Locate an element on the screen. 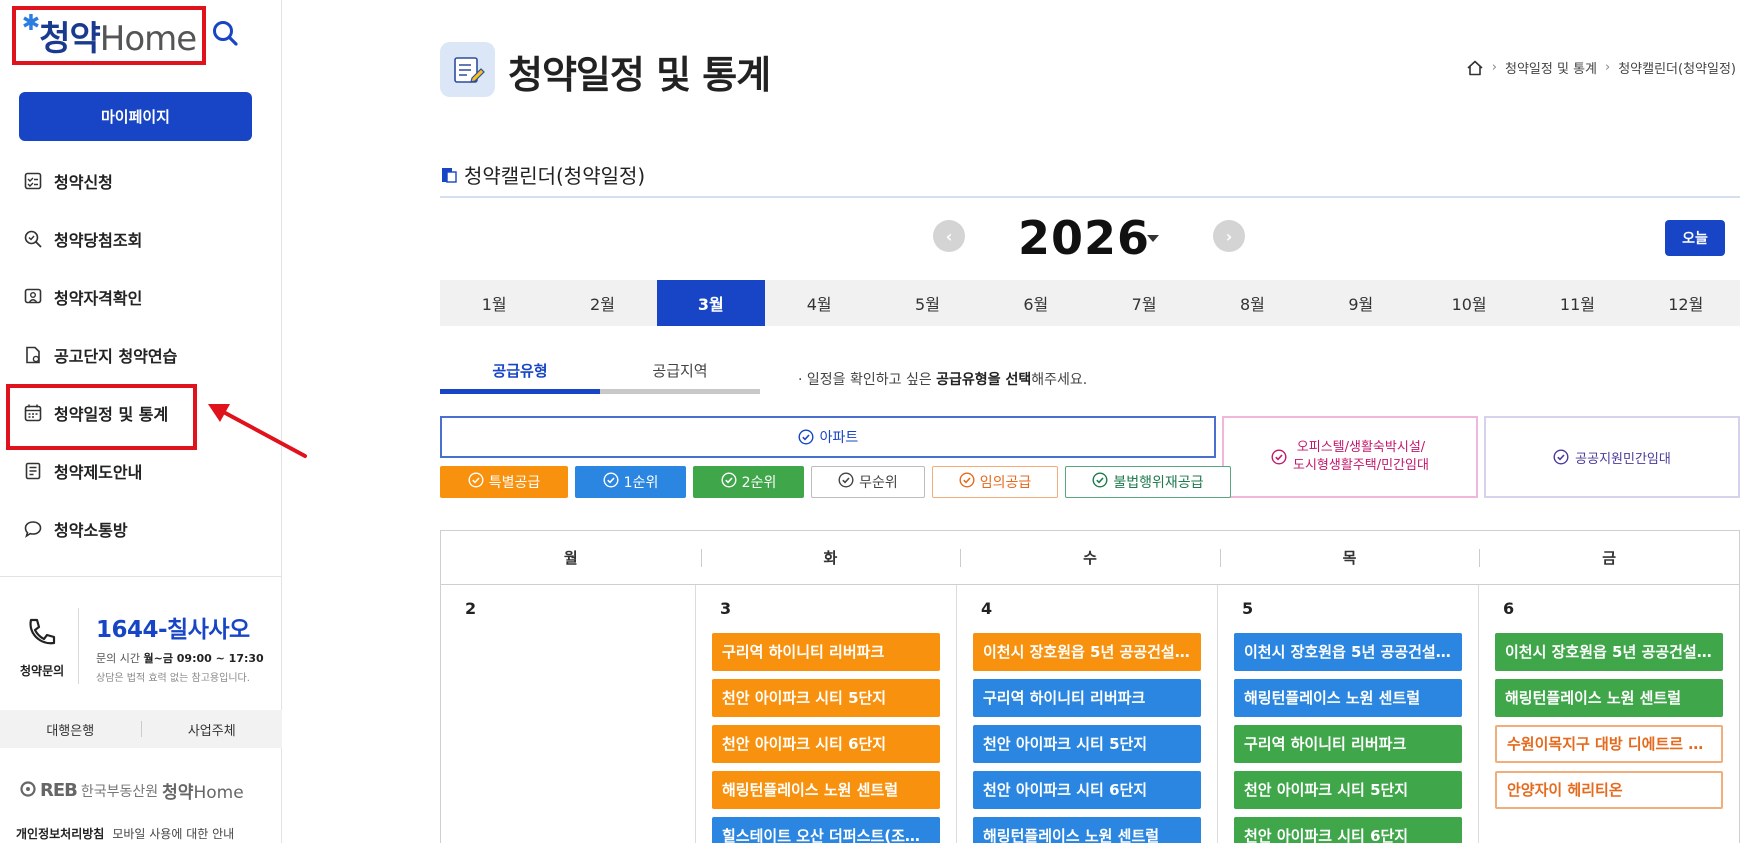 The image size is (1762, 843). chip-arbitrary-supply: 임의공급 is located at coordinates (995, 482).